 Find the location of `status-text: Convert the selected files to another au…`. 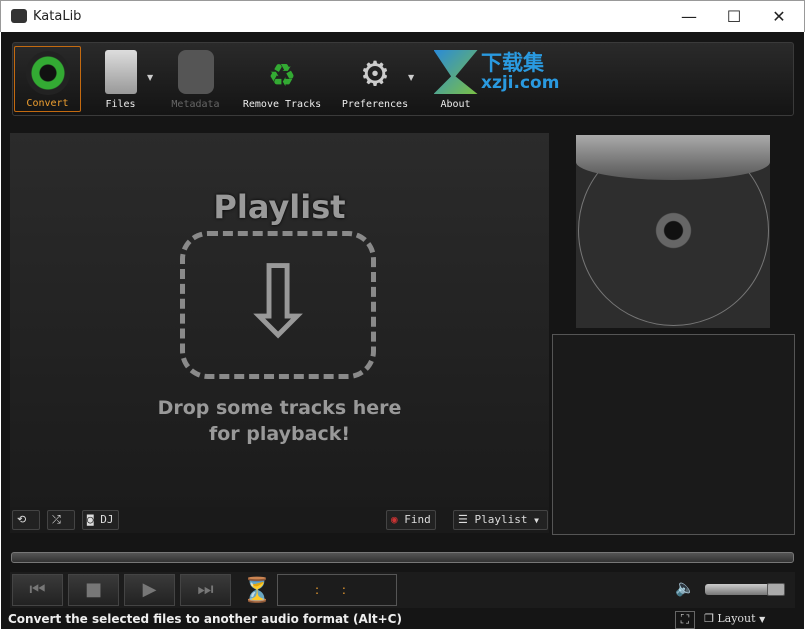

status-text: Convert the selected files to another au… is located at coordinates (205, 619).